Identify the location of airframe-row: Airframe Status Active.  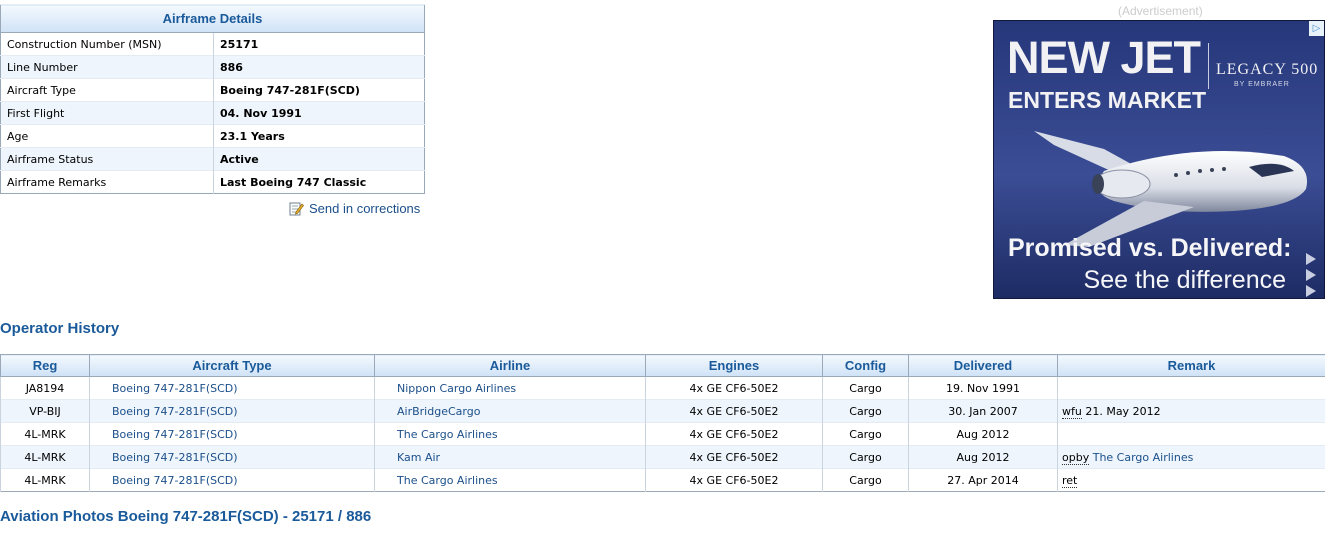
(212, 159).